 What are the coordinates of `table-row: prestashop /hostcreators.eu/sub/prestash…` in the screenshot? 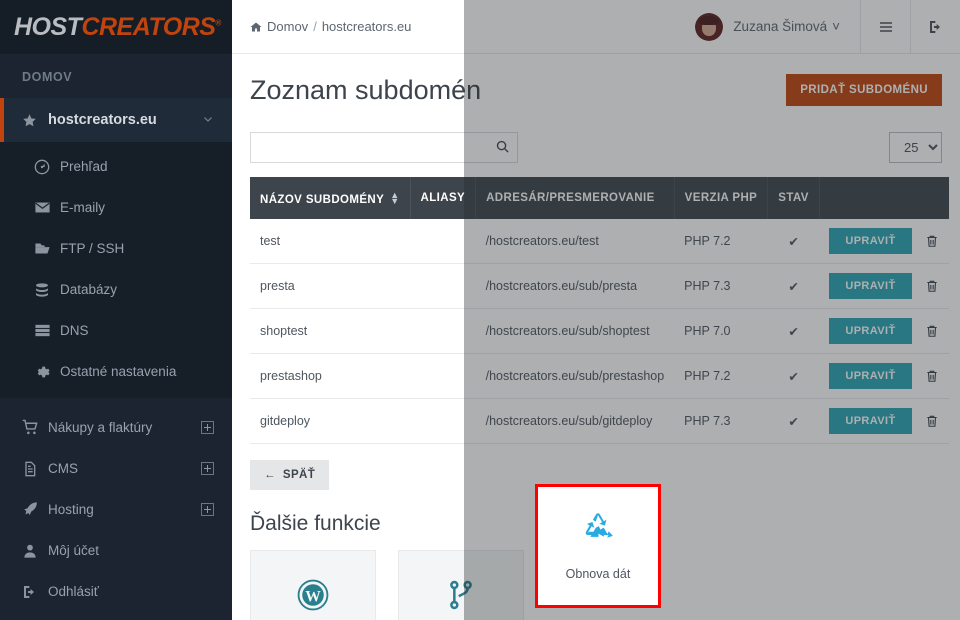 It's located at (600, 376).